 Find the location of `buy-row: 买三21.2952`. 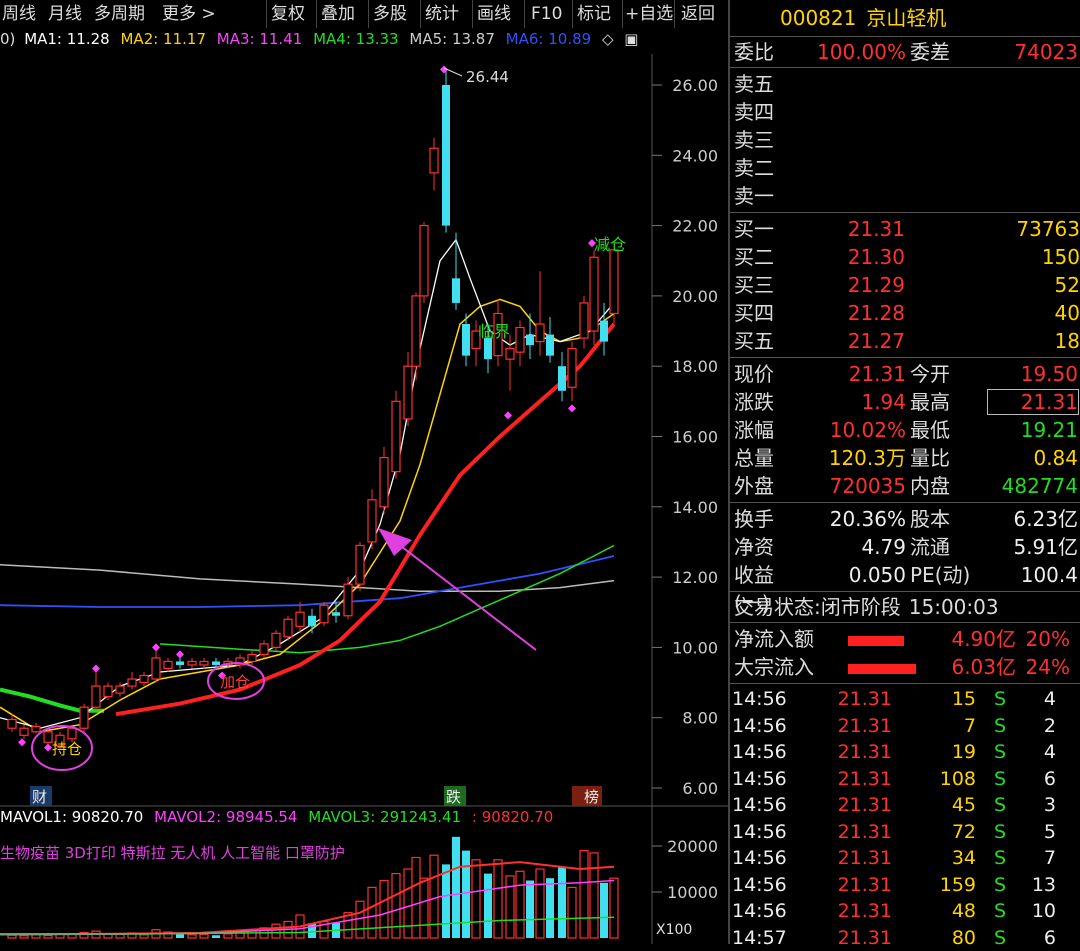

buy-row: 买三21.2952 is located at coordinates (905, 285).